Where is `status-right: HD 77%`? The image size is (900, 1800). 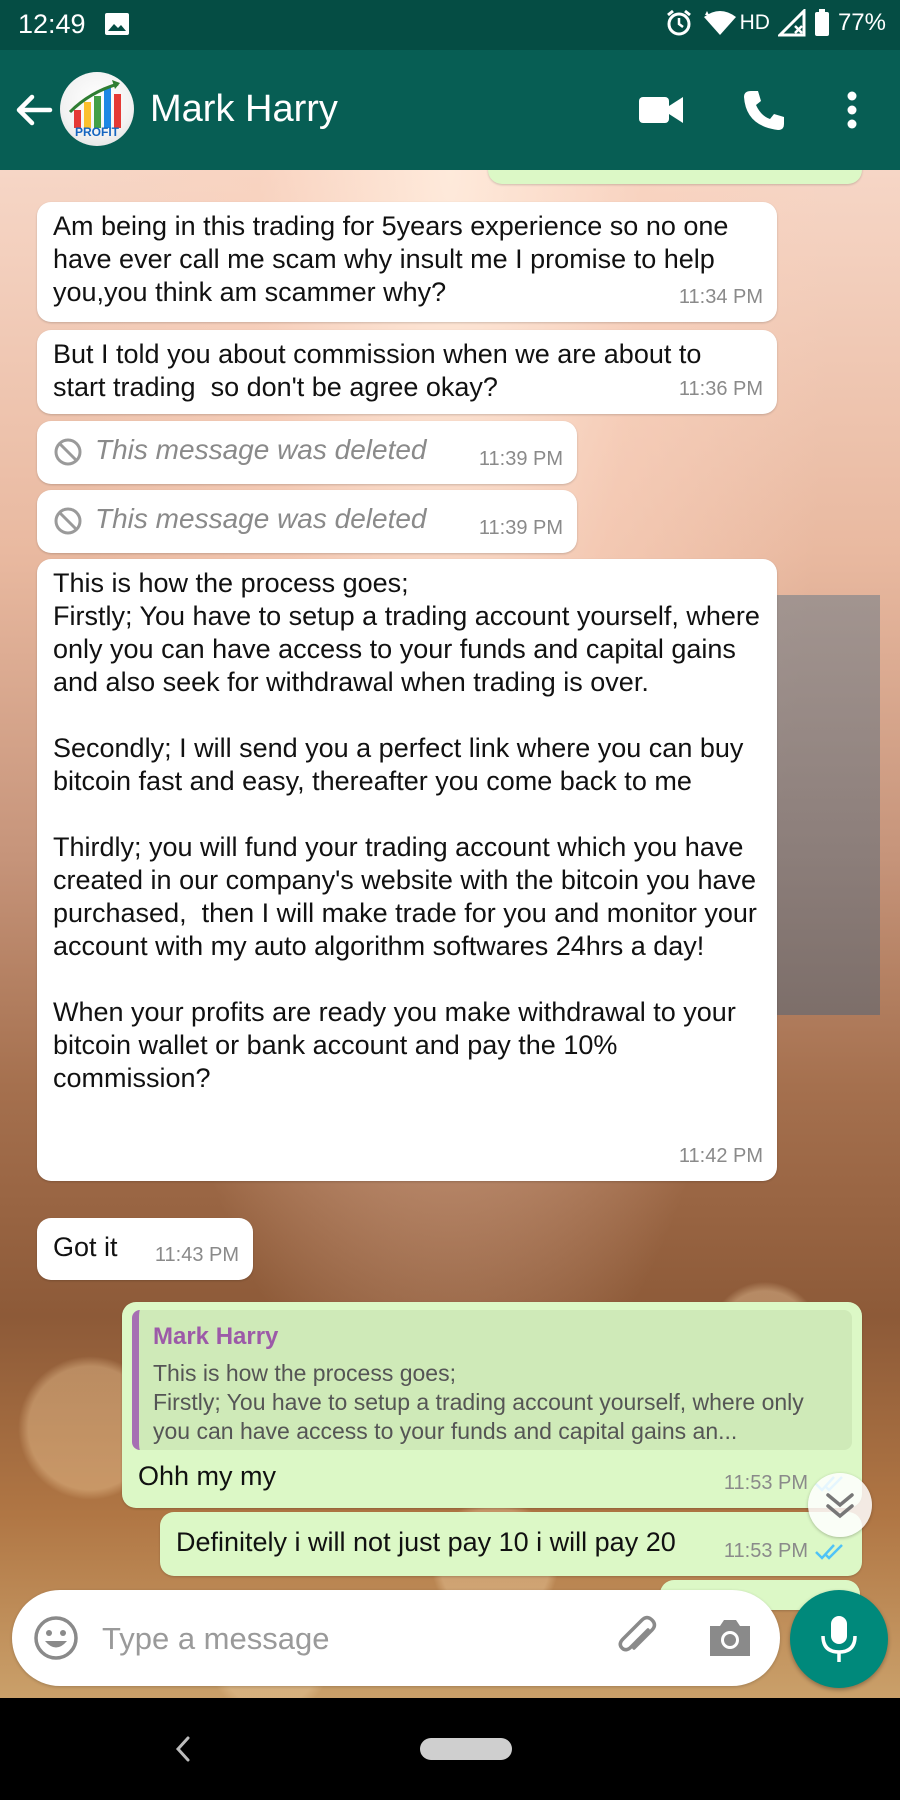 status-right: HD 77% is located at coordinates (775, 23).